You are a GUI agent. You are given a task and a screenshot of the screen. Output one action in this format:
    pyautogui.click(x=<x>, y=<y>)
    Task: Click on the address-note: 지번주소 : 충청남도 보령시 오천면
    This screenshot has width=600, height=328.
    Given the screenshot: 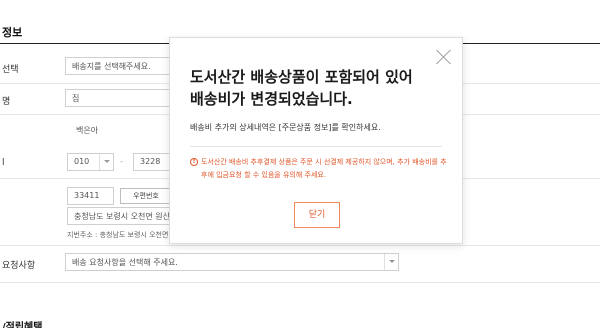 What is the action you would take?
    pyautogui.click(x=118, y=235)
    